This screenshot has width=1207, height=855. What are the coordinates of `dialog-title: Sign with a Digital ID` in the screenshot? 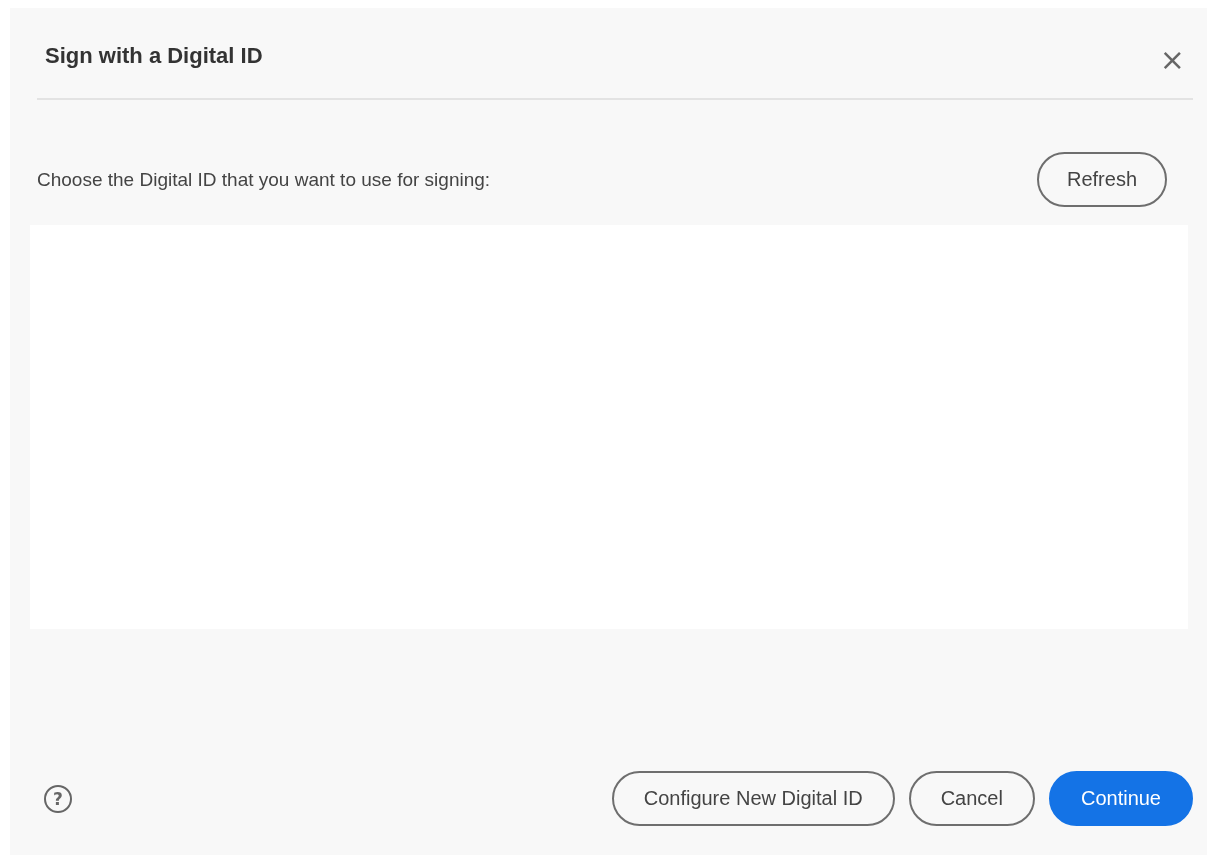 It's located at (154, 56).